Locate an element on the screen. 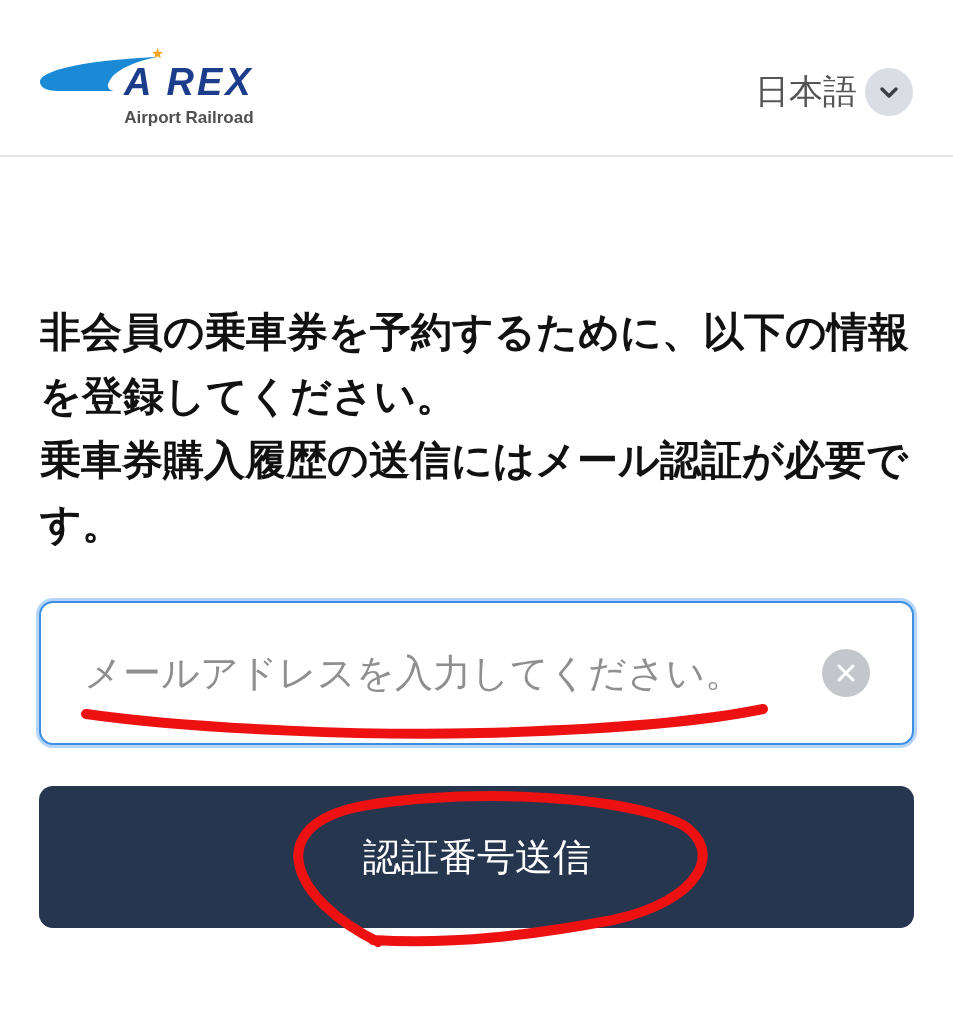  instruction-text: 非会員の乗車券を予約するために、以下の情報を登録してください。 is located at coordinates (474, 364).